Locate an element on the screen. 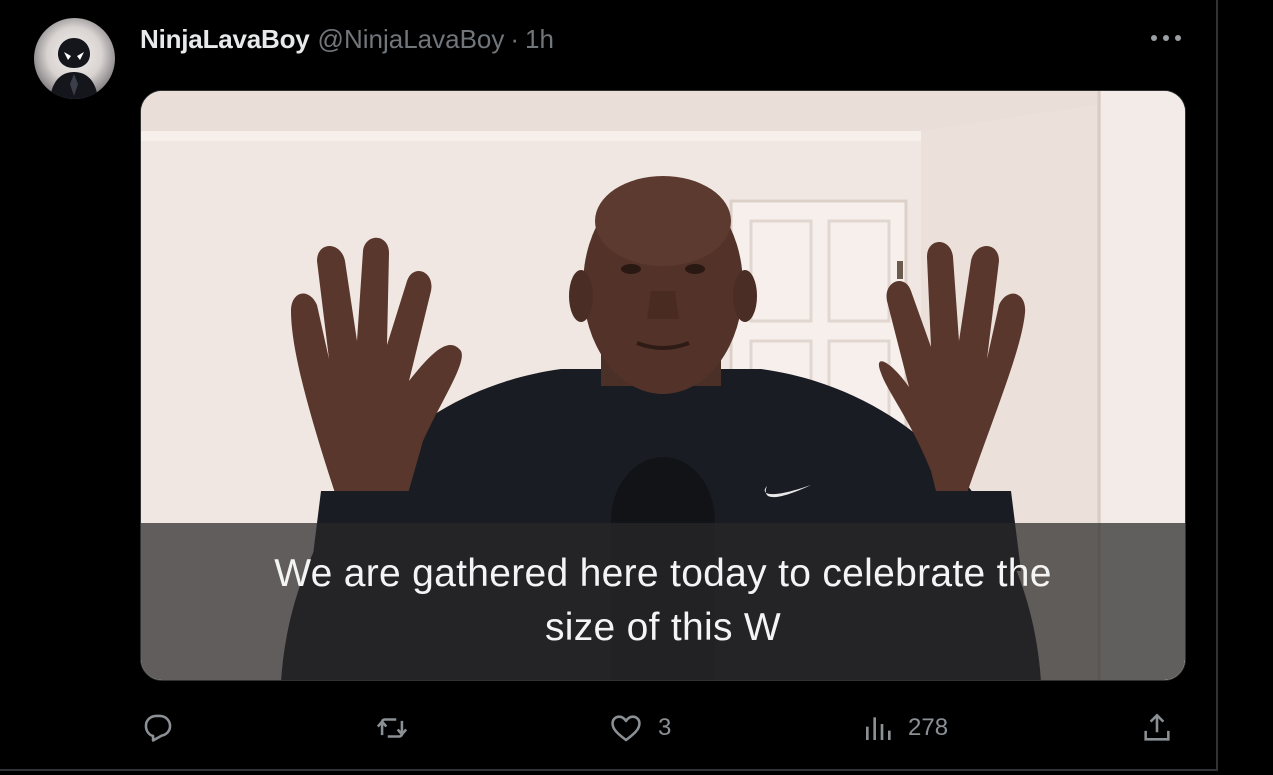  reply-icon is located at coordinates (158, 728).